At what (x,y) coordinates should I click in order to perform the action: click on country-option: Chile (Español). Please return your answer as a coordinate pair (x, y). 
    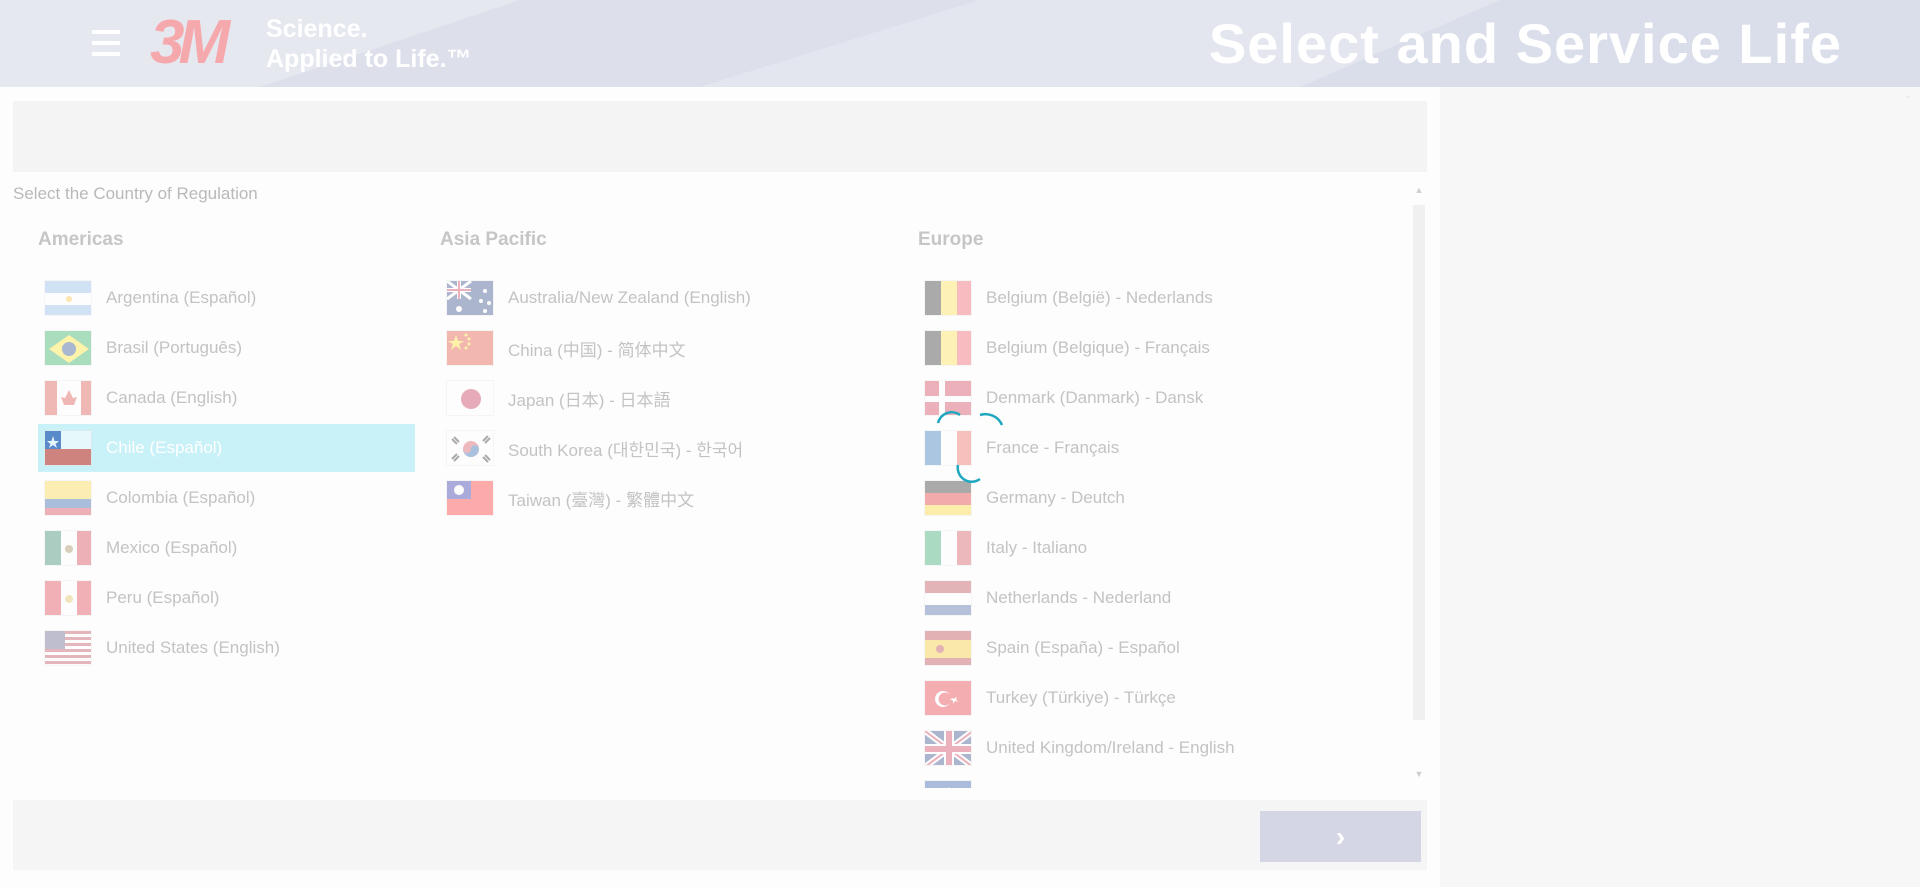
    Looking at the image, I should click on (226, 448).